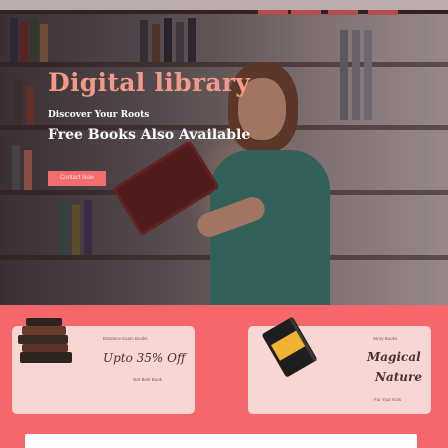  What do you see at coordinates (149, 135) in the screenshot?
I see `hero-tagline: Free Books Also Available` at bounding box center [149, 135].